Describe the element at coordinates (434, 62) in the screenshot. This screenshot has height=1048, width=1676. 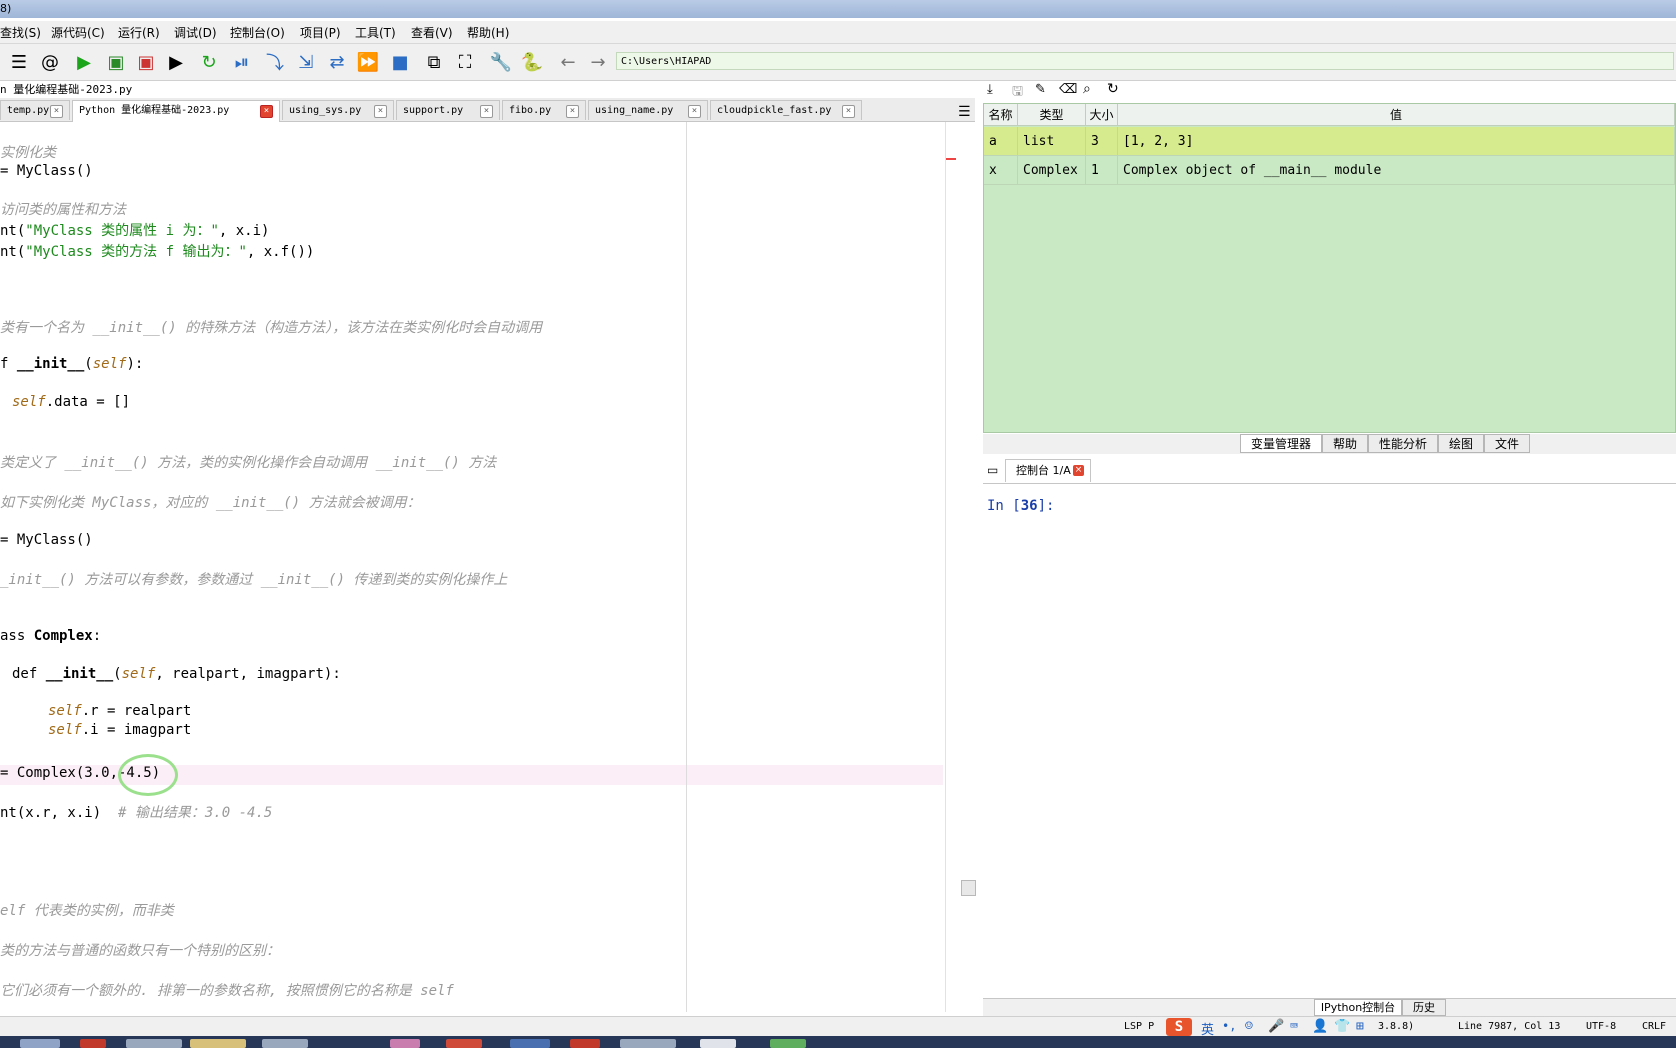
I see `maximize-pane-icon: ⧉` at that location.